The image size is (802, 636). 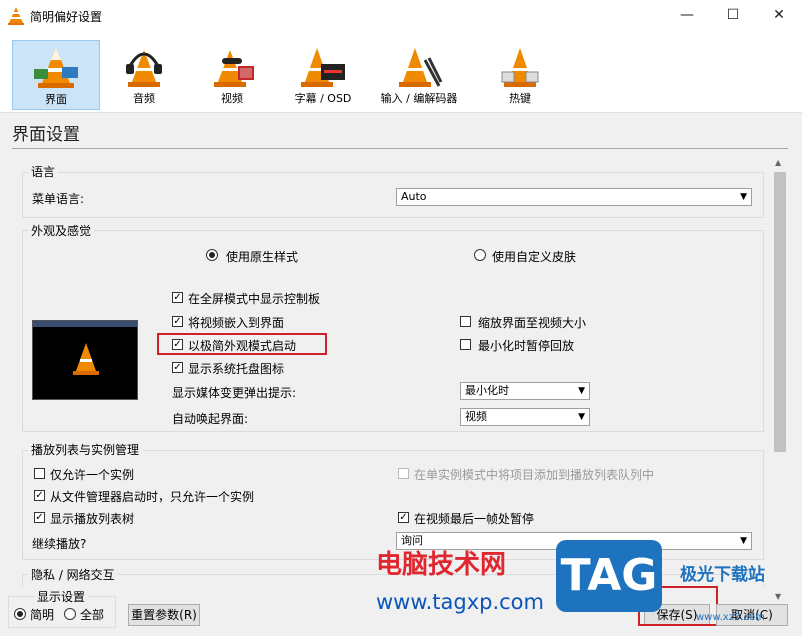 I want to click on cone-headphones-icon, so click(x=144, y=68).